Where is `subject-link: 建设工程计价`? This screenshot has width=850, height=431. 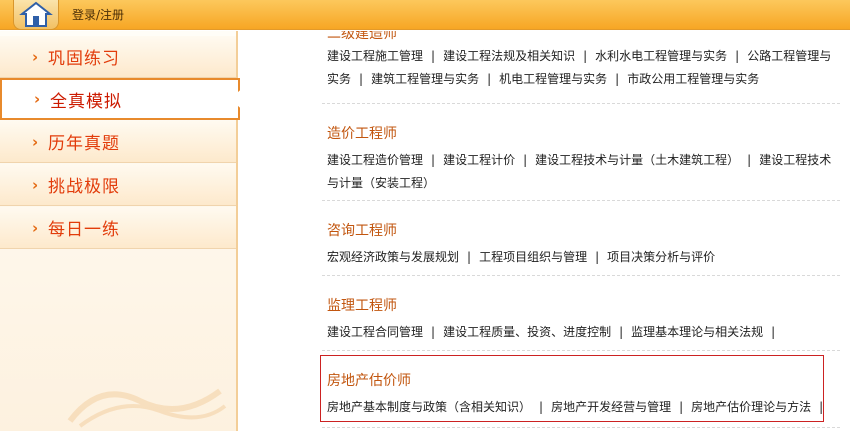 subject-link: 建设工程计价 is located at coordinates (479, 160).